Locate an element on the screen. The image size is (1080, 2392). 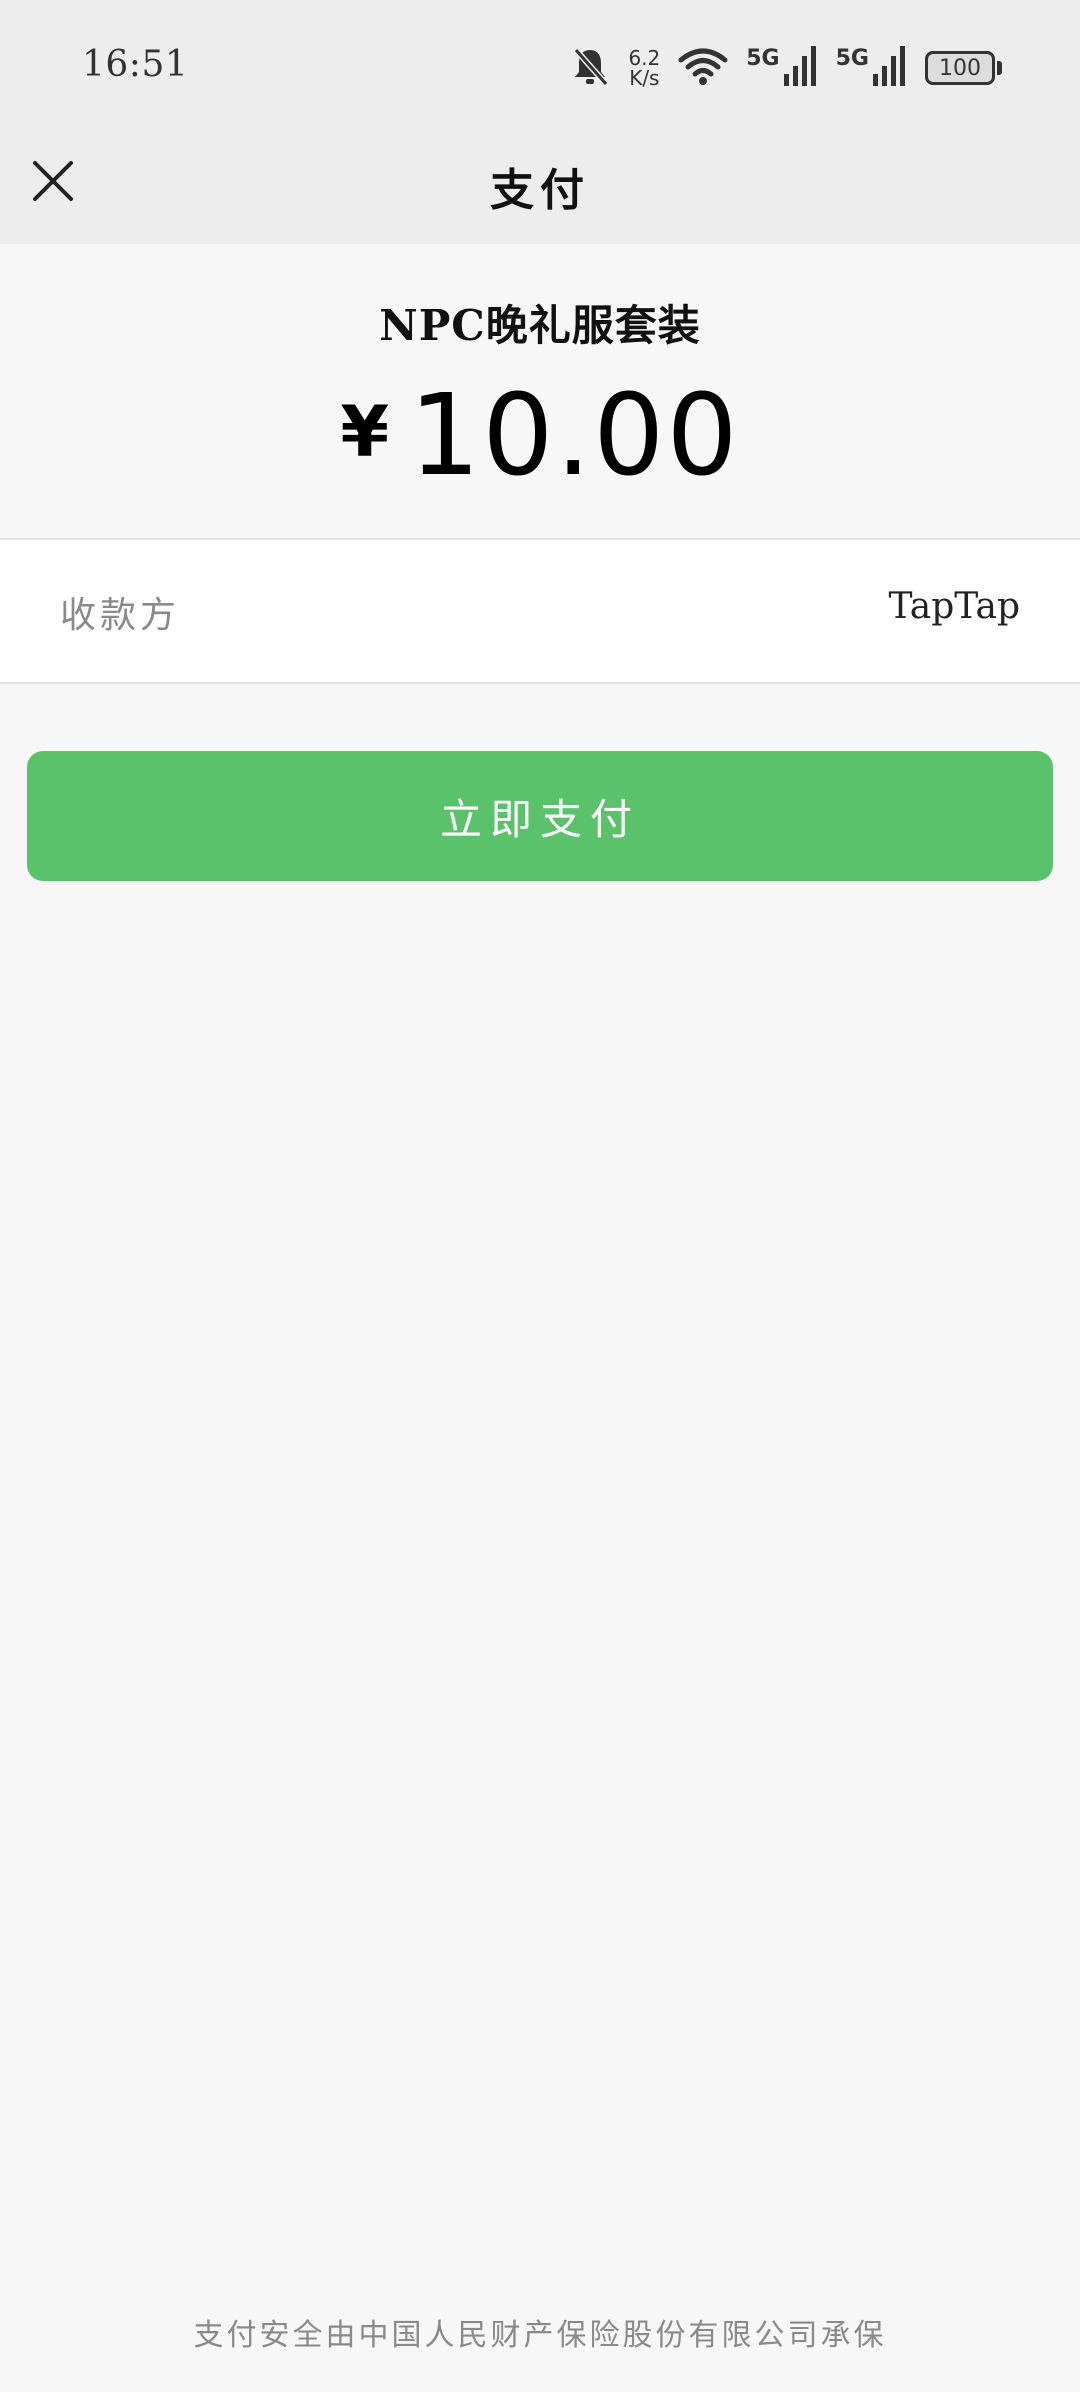
page-title: 支付 is located at coordinates (540, 190).